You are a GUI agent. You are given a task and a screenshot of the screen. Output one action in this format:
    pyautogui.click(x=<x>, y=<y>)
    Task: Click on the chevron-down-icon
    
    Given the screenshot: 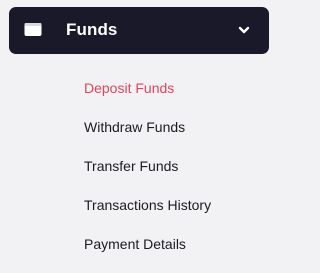 What is the action you would take?
    pyautogui.click(x=244, y=30)
    